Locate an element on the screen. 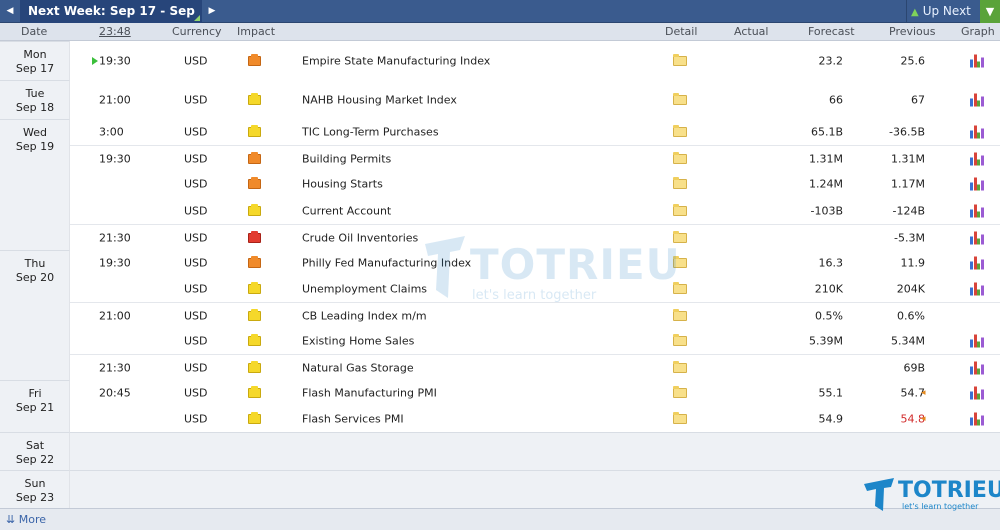  event-title: Flash Services PMI is located at coordinates (353, 419).